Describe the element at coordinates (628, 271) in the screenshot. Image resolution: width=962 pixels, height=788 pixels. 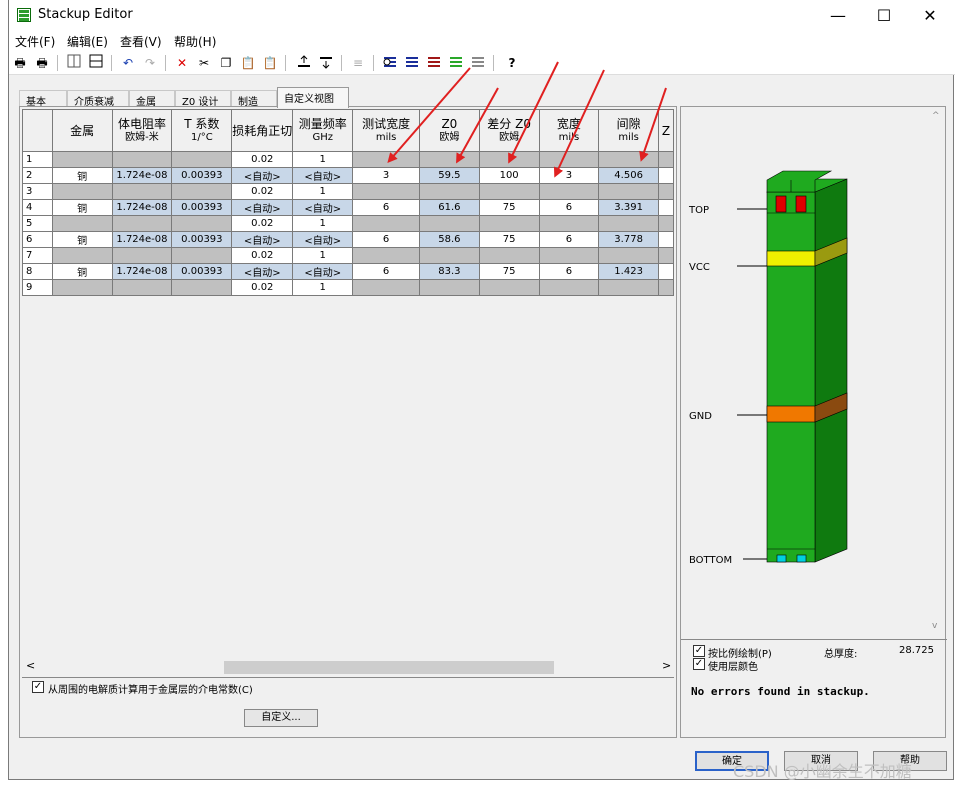
I see `cell-gap: 1.423` at that location.